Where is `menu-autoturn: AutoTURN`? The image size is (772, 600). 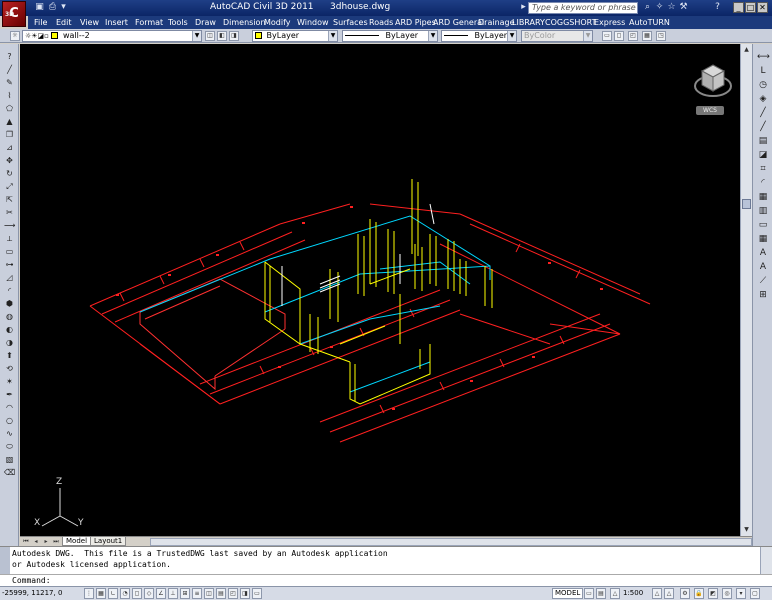 menu-autoturn: AutoTURN is located at coordinates (649, 22).